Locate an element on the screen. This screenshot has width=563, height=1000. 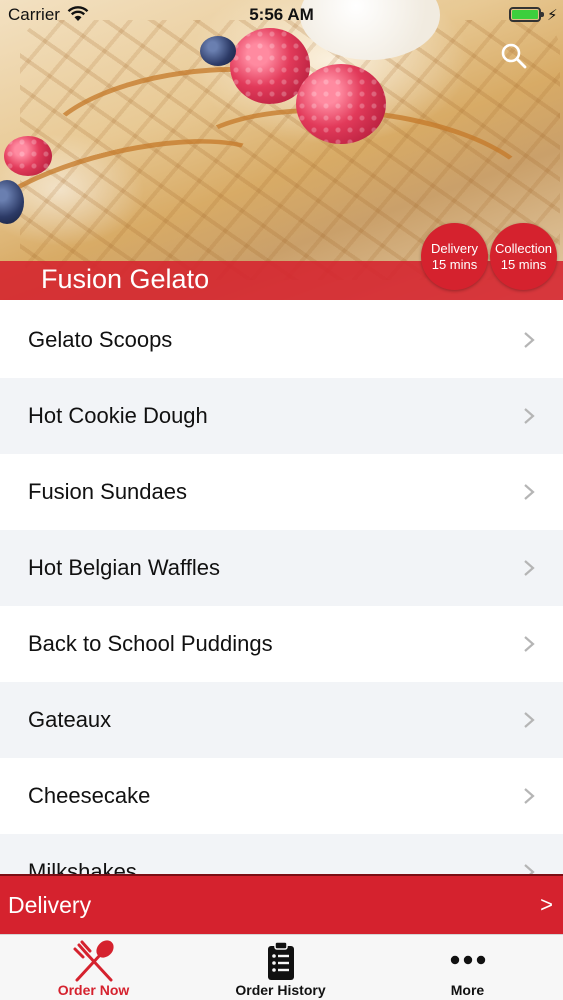
tab-order-history: Order History is located at coordinates (280, 967).